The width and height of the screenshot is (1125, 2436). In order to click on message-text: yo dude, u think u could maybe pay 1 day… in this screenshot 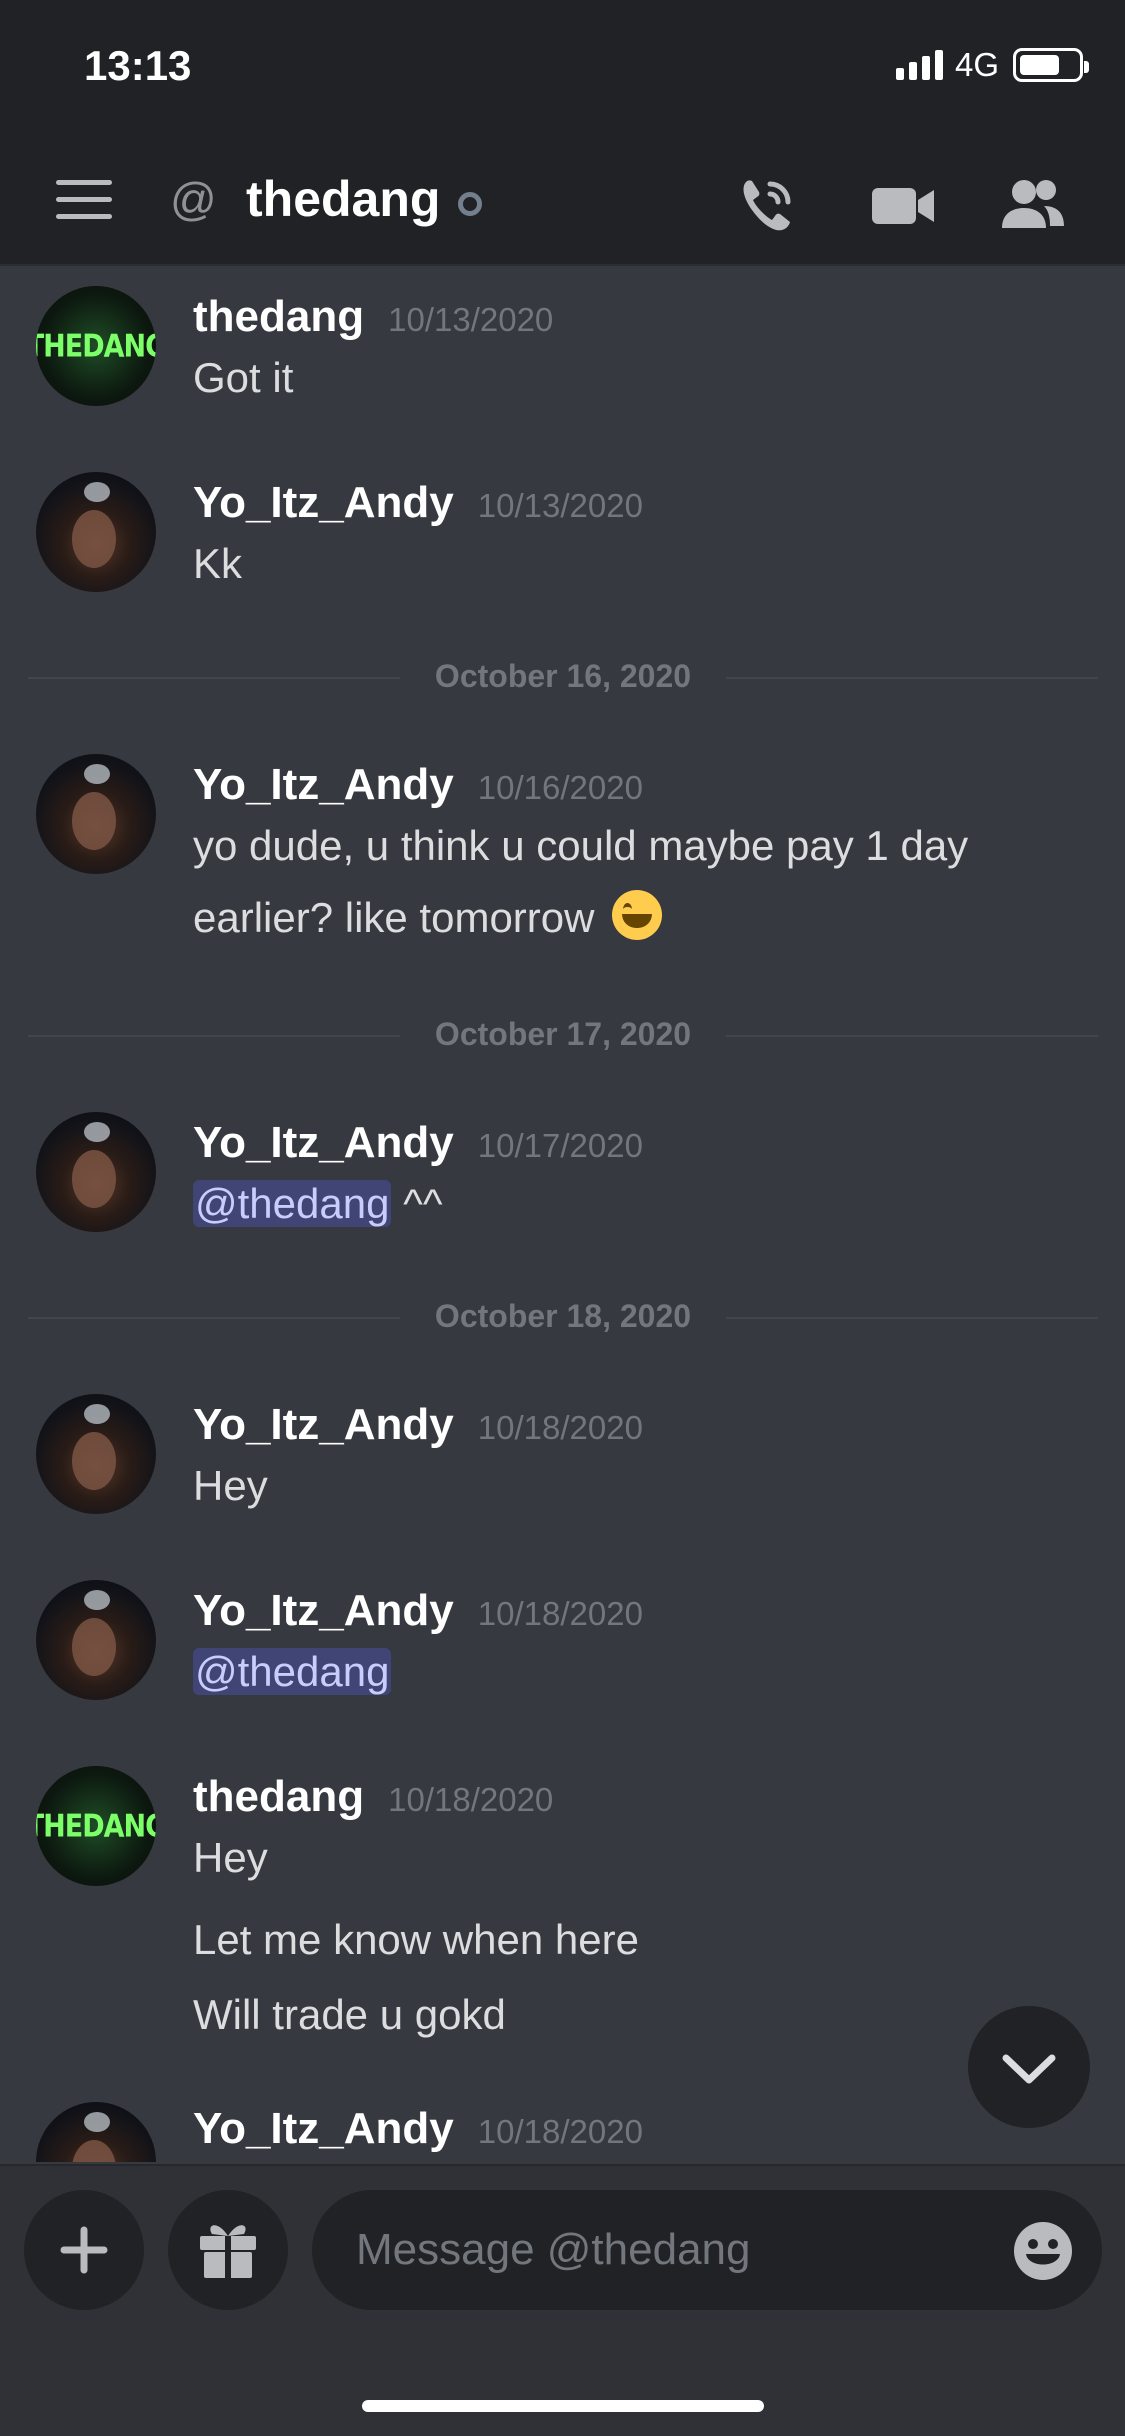, I will do `click(633, 882)`.